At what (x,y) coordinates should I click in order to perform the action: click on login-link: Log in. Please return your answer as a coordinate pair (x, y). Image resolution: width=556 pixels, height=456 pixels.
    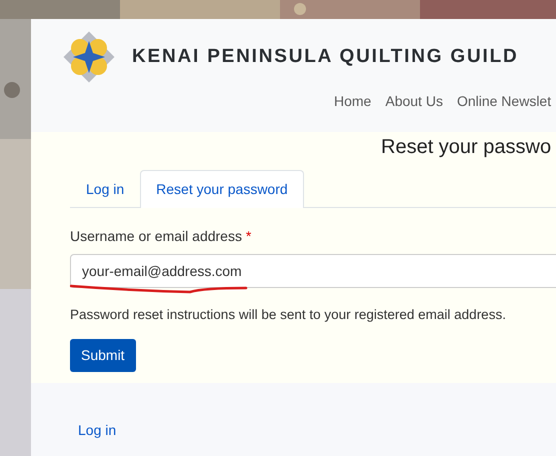
    Looking at the image, I should click on (97, 430).